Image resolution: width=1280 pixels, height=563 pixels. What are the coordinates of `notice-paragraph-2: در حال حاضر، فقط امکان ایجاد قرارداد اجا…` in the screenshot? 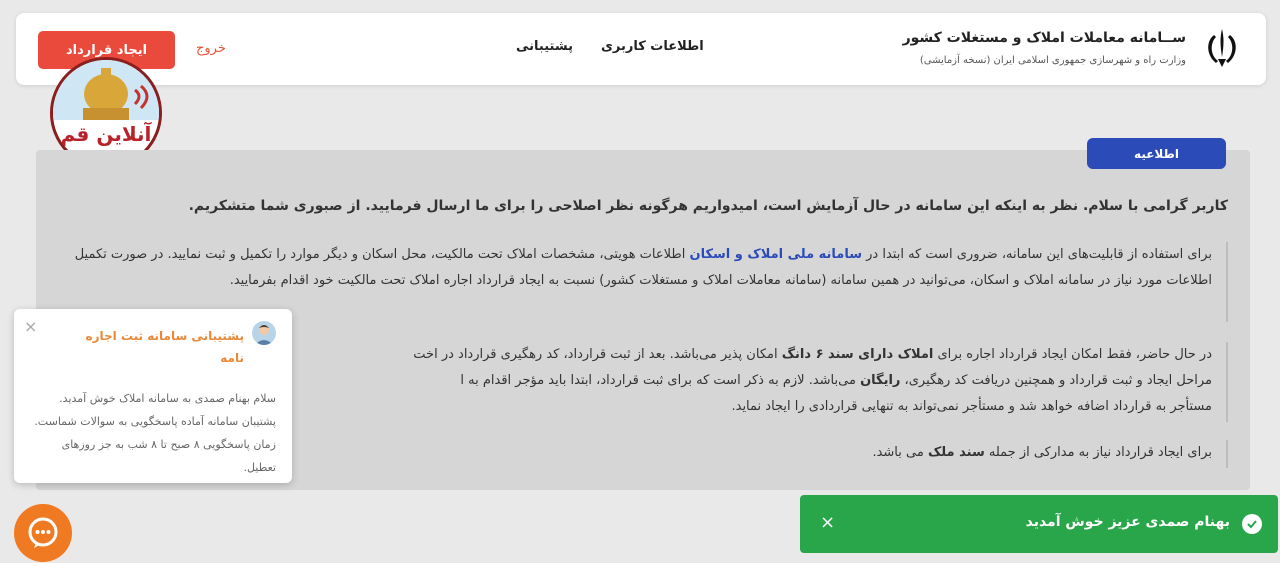 It's located at (763, 382).